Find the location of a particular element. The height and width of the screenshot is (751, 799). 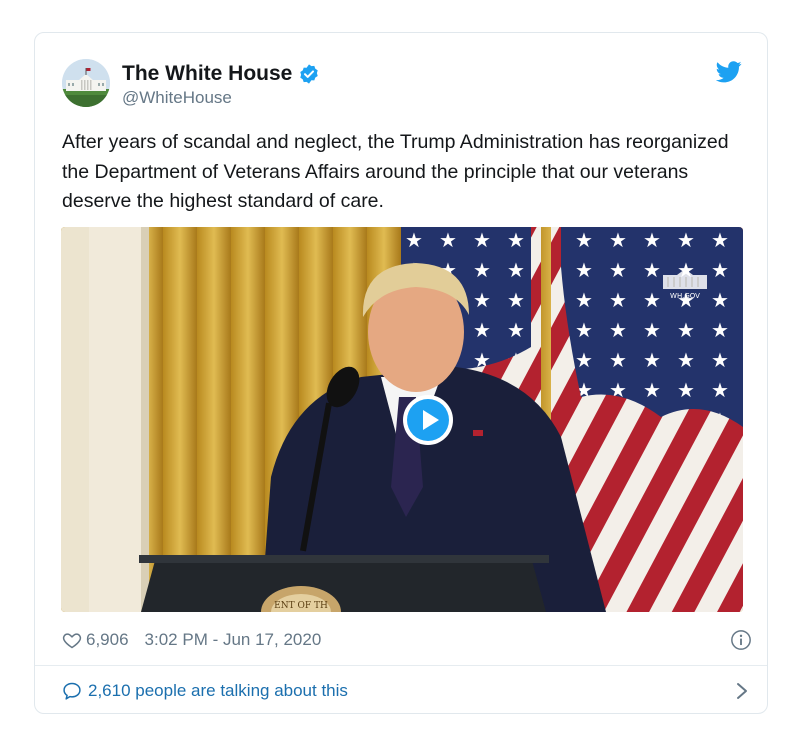

white-house-avatar-image is located at coordinates (86, 83).